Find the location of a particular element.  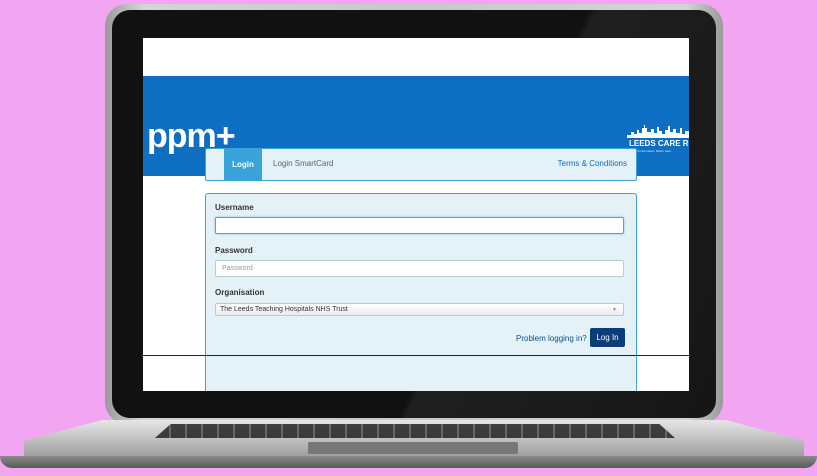

username-field is located at coordinates (419, 225).